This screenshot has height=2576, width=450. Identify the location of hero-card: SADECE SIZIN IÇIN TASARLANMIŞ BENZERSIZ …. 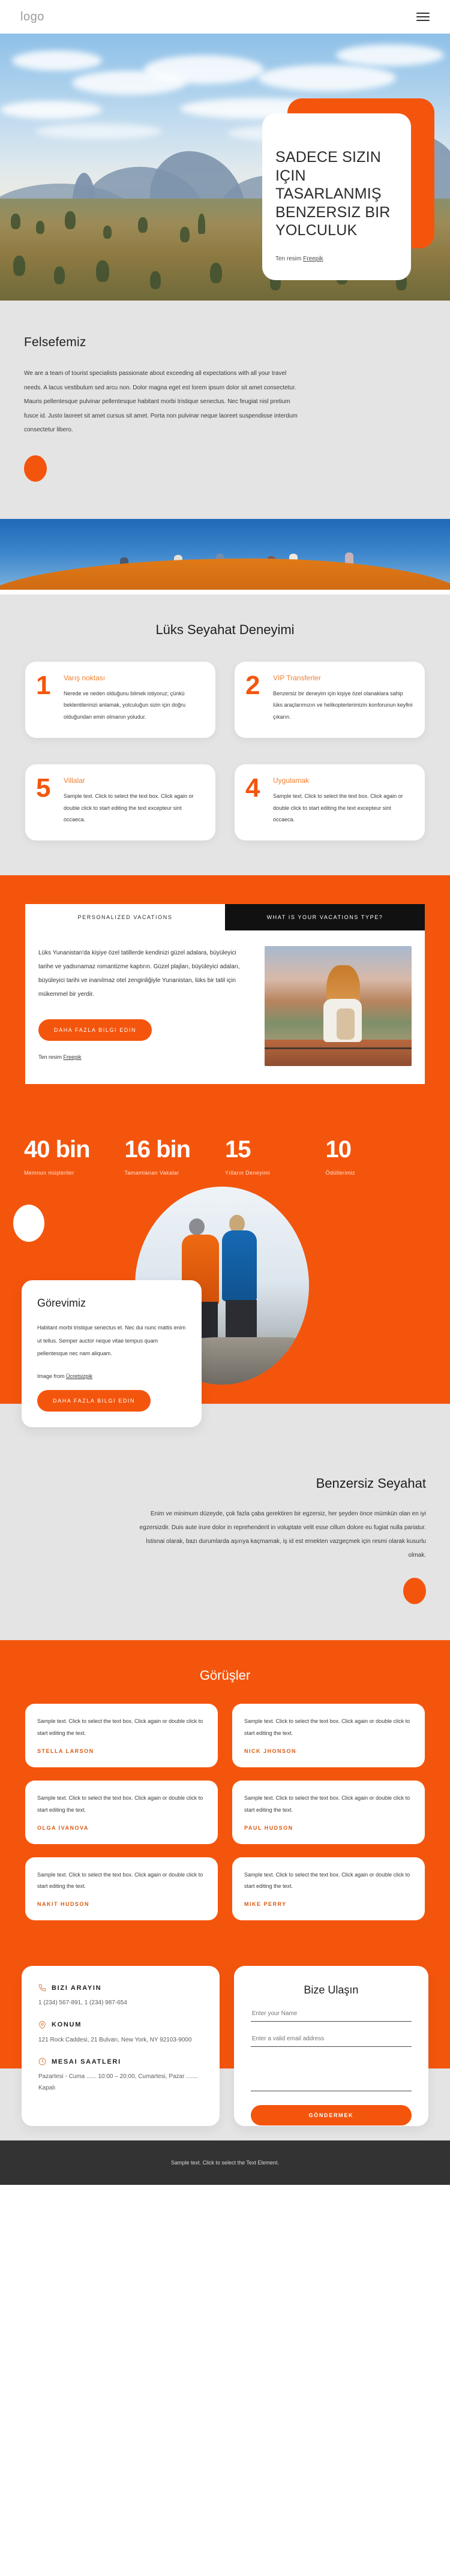
(336, 196).